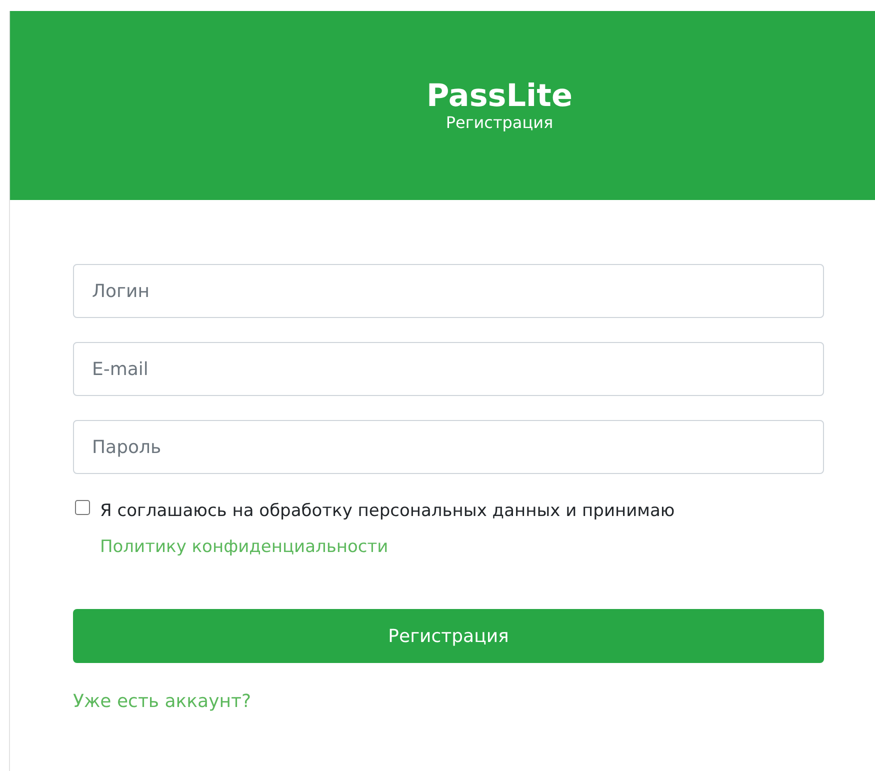 The width and height of the screenshot is (875, 771). I want to click on input-field: Логин, so click(448, 291).